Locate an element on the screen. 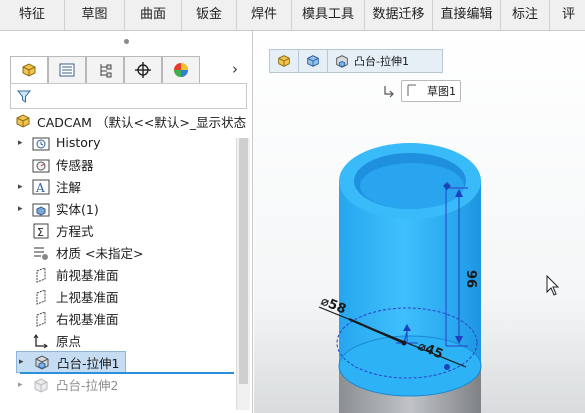  tab-annotation: 标注 is located at coordinates (525, 15).